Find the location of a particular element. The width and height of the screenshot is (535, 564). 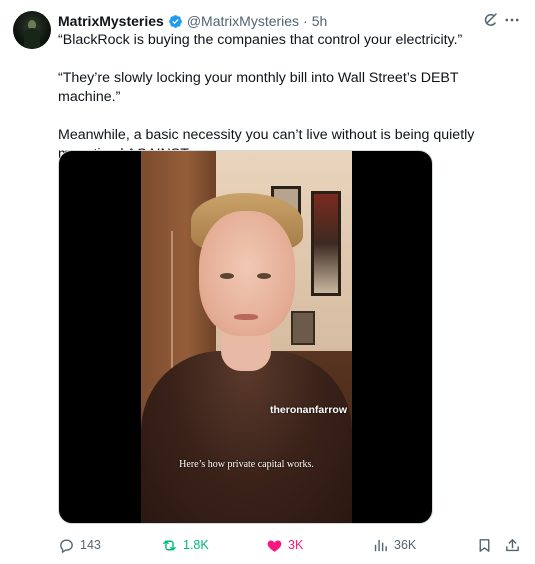

like-button: 3K is located at coordinates (284, 545).